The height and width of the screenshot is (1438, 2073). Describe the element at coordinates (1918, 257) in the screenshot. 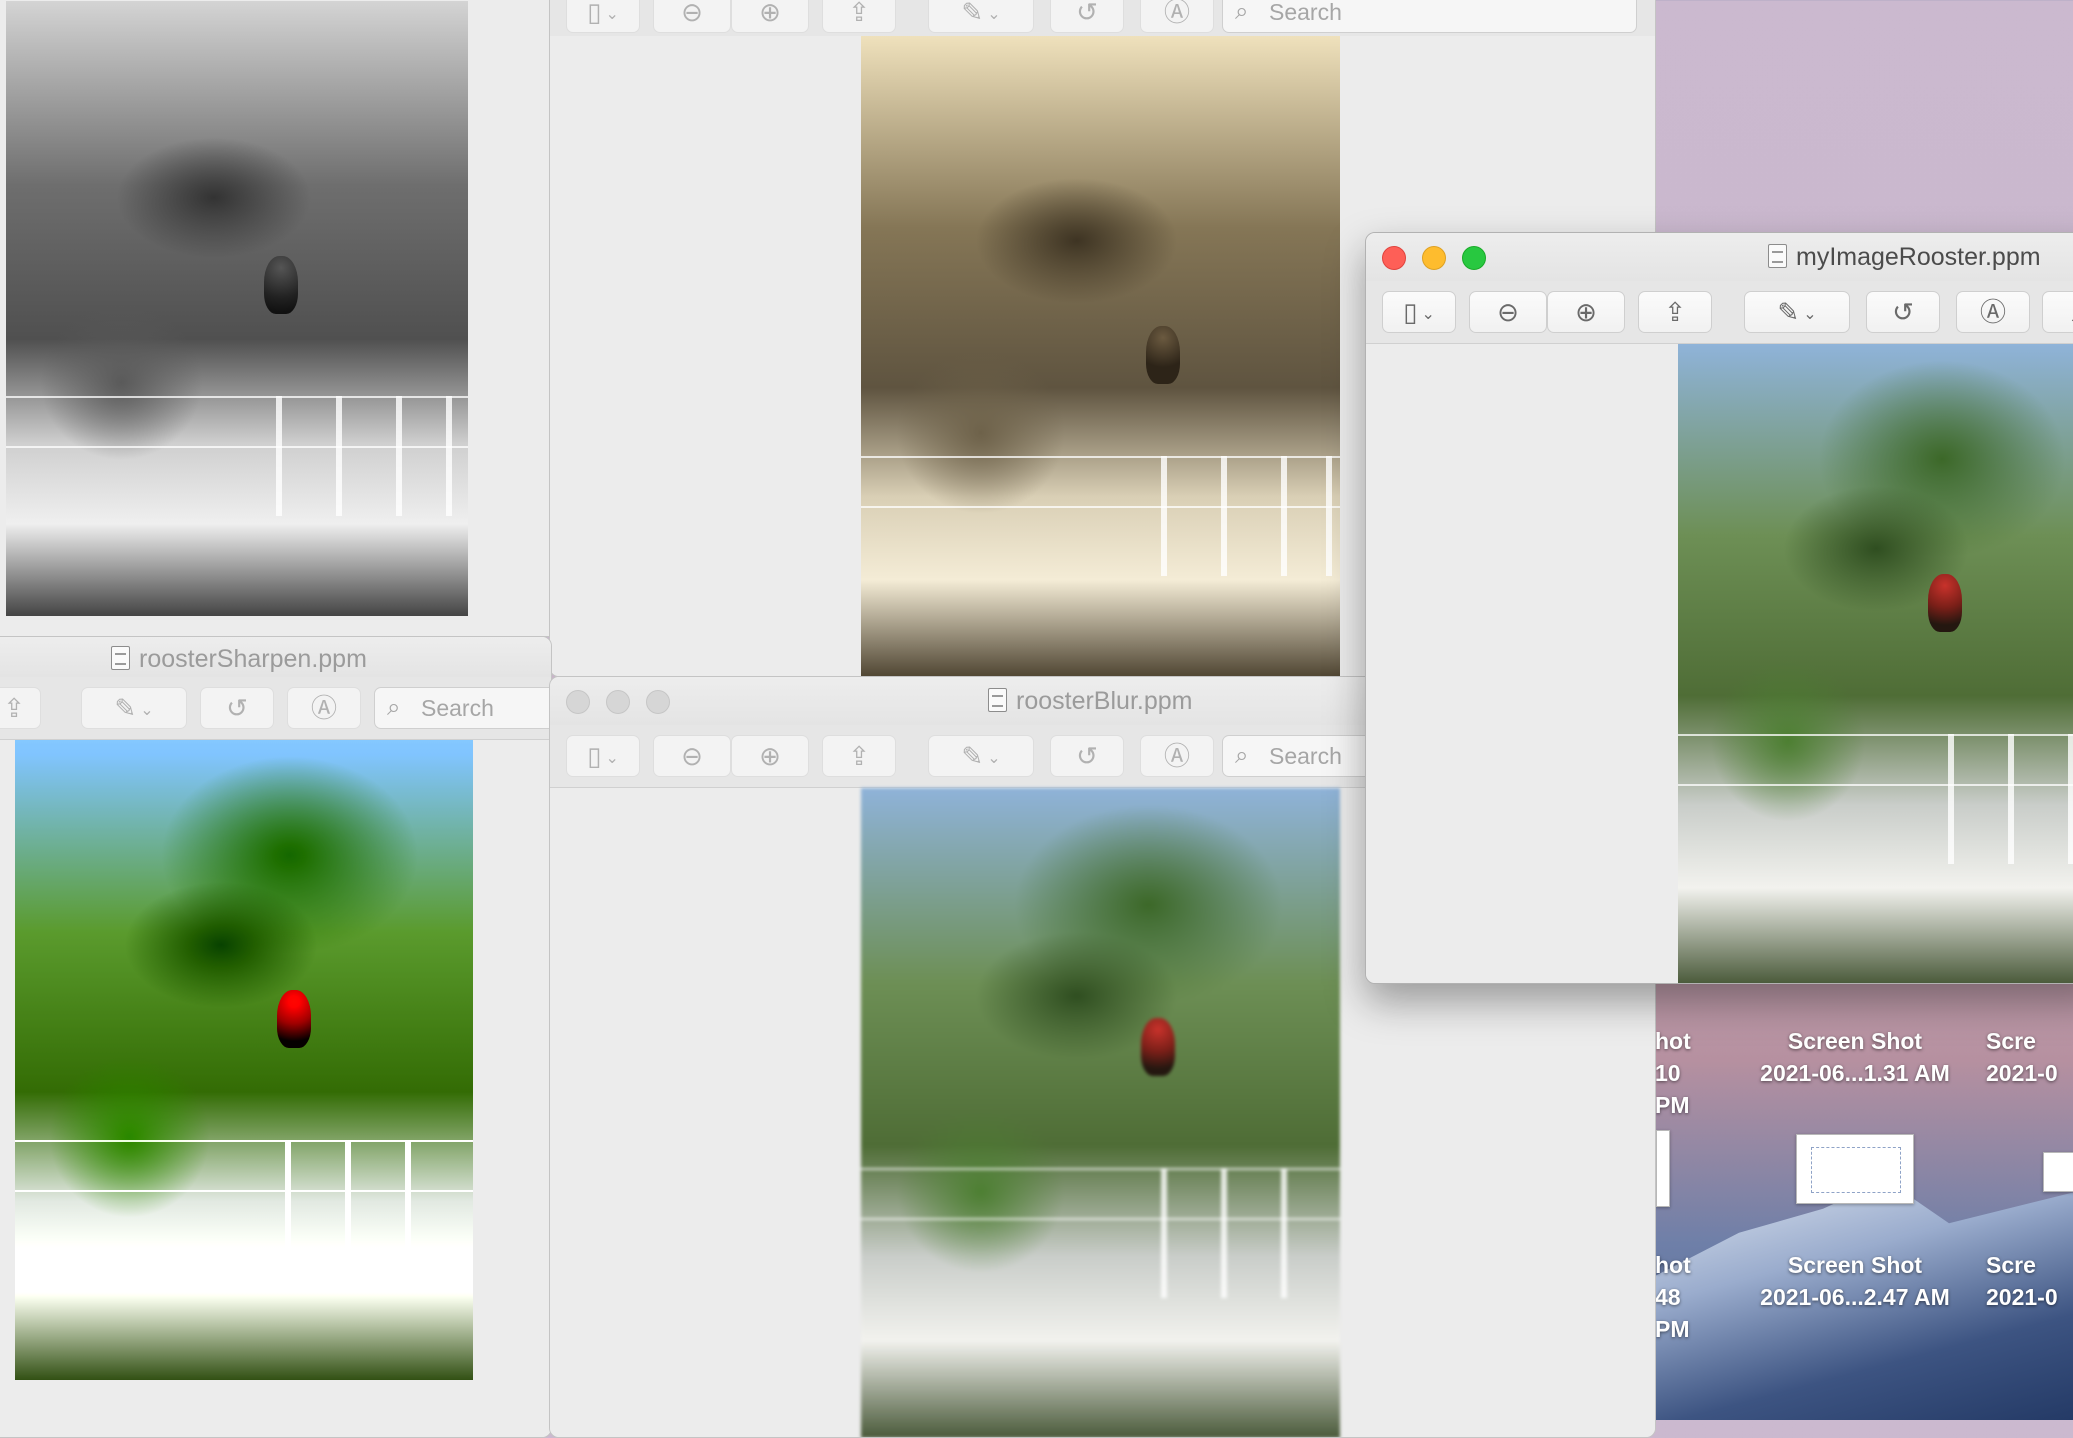

I see `window-title-text: myImageRooster.ppm` at that location.